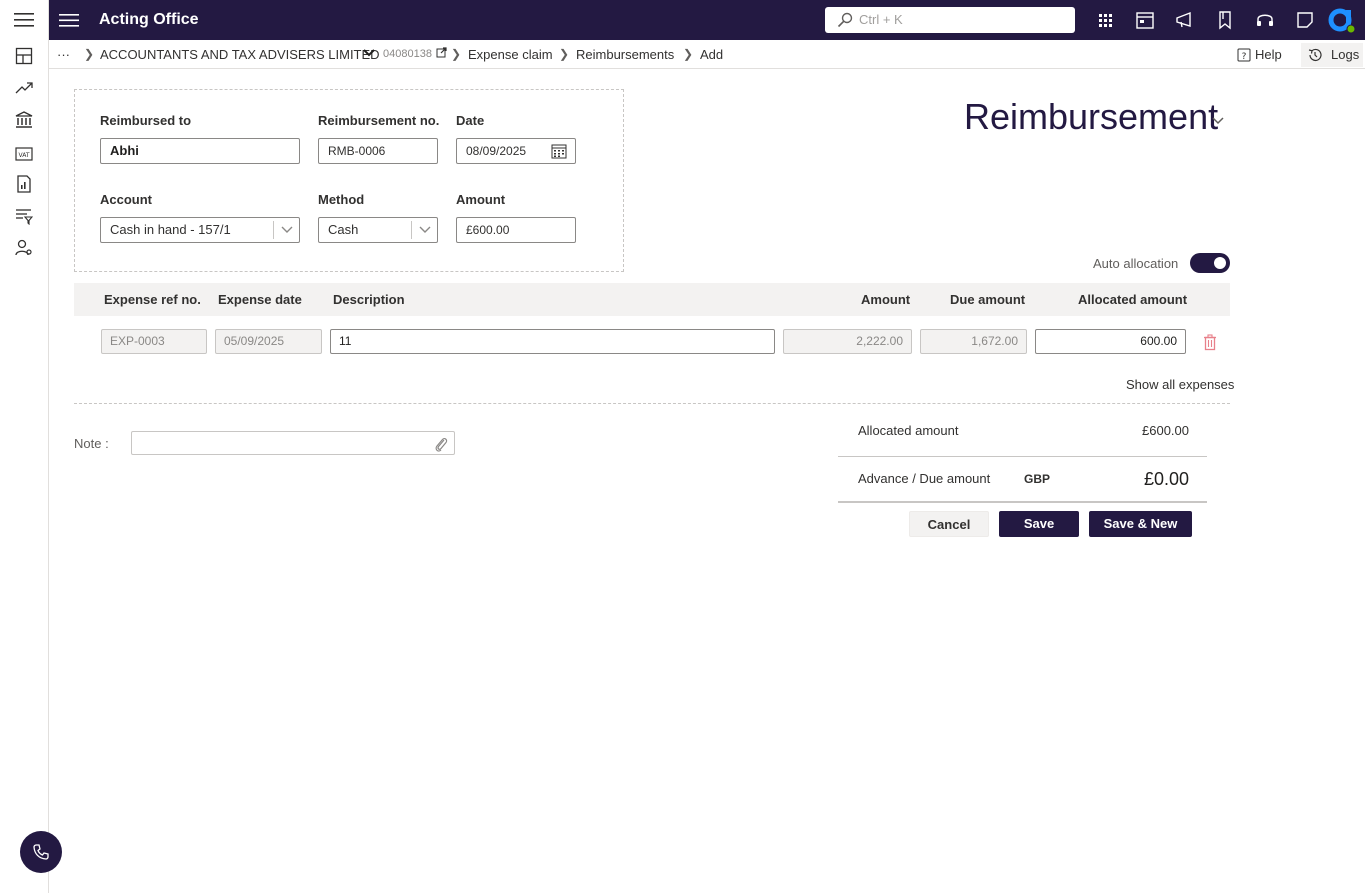 The height and width of the screenshot is (893, 1365). Describe the element at coordinates (24, 216) in the screenshot. I see `filter-list-icon` at that location.